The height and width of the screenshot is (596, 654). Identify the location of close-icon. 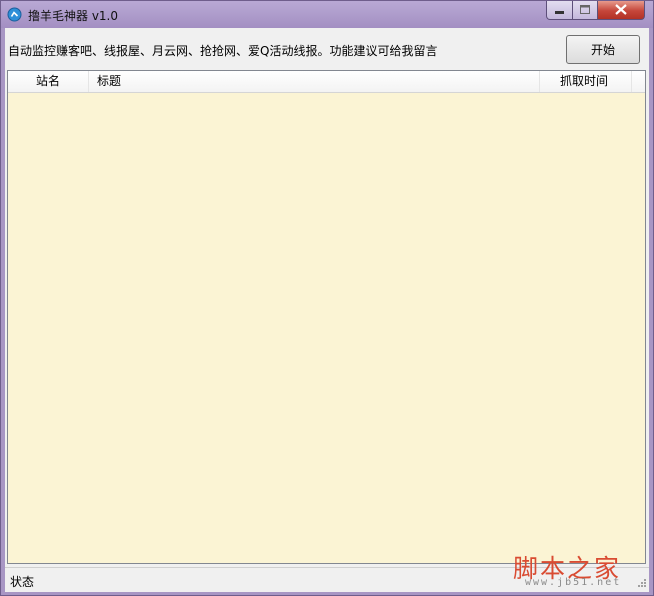
(621, 9).